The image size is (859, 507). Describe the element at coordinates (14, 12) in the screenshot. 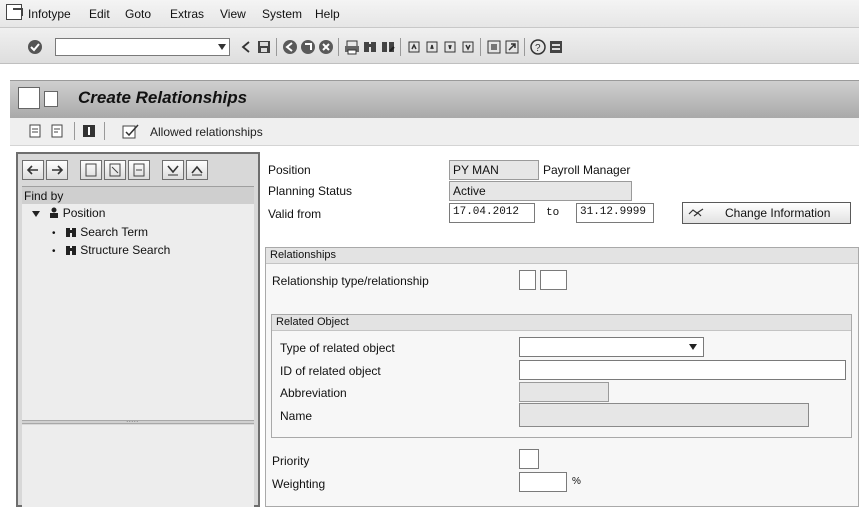

I see `exit-menu-icon` at that location.